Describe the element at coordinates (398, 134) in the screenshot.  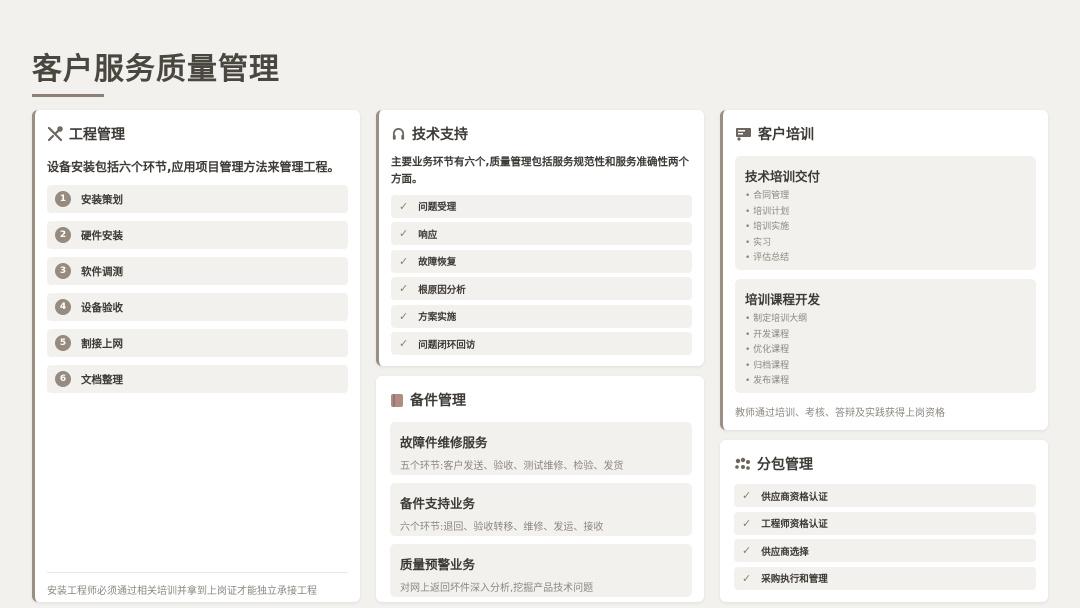
I see `headset-icon` at that location.